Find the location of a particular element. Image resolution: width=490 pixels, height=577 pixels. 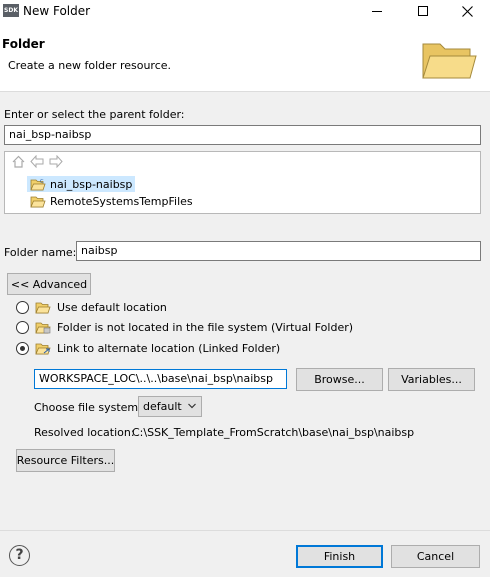

sdk-app-icon: SDK is located at coordinates (11, 10).